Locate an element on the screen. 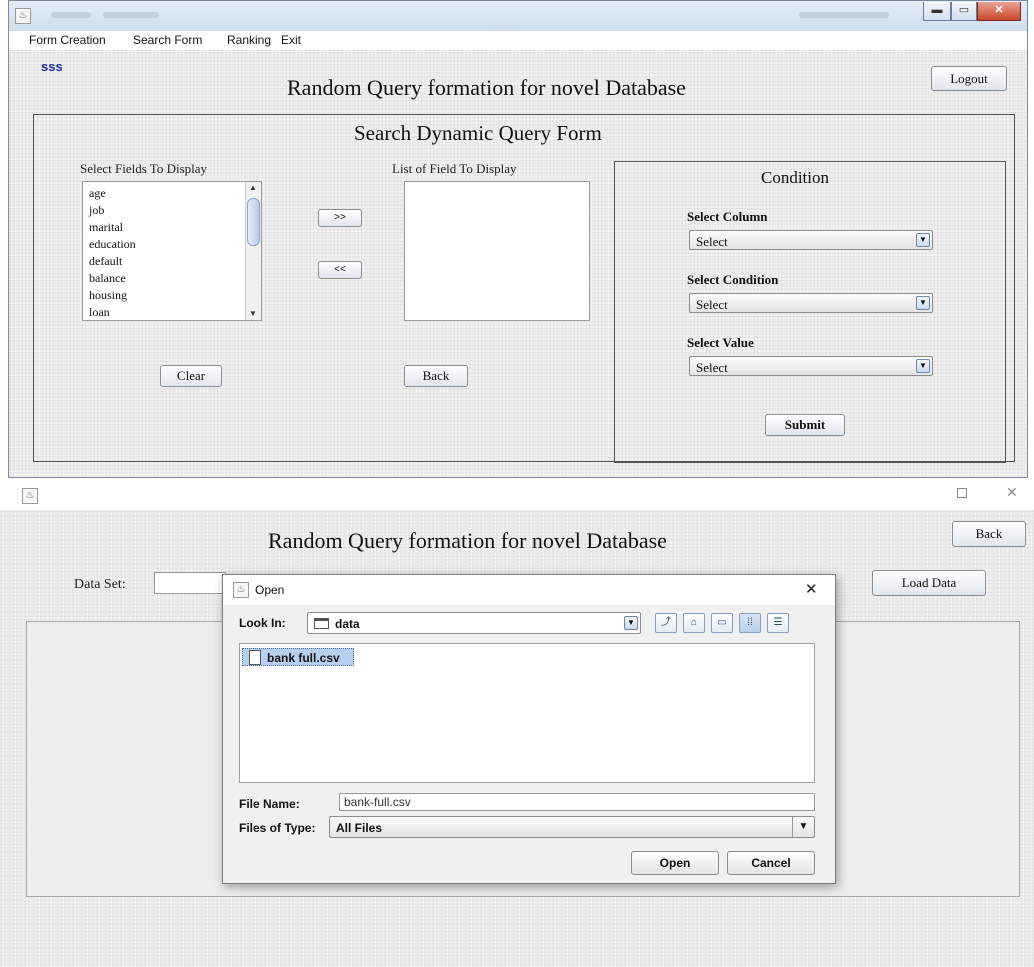 The height and width of the screenshot is (967, 1034). details-view-icon: ☰ is located at coordinates (778, 623).